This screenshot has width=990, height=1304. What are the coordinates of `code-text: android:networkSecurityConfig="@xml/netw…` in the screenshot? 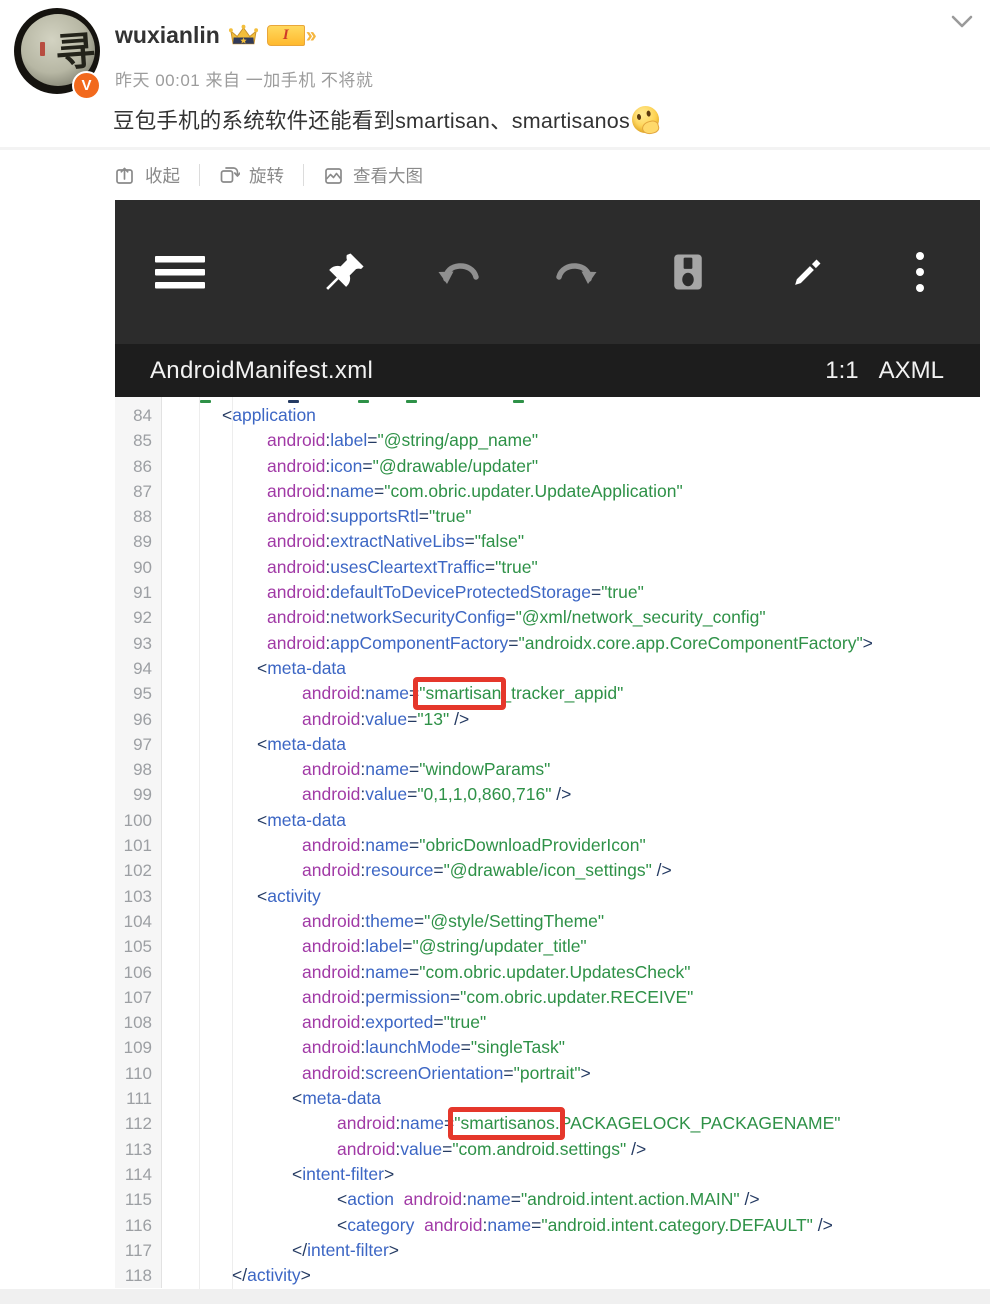 It's located at (516, 617).